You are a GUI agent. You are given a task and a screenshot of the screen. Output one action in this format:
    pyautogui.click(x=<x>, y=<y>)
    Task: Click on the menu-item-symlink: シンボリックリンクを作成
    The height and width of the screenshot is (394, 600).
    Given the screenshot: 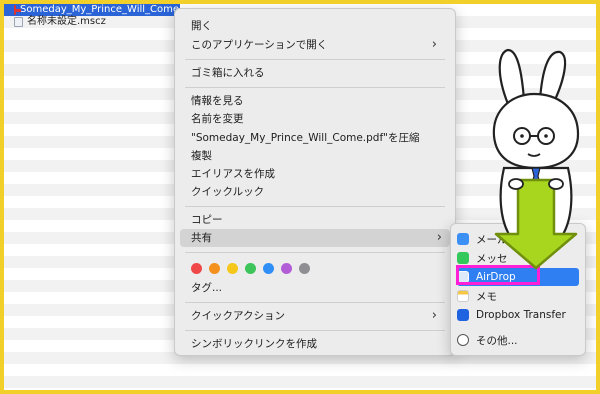 What is the action you would take?
    pyautogui.click(x=318, y=344)
    